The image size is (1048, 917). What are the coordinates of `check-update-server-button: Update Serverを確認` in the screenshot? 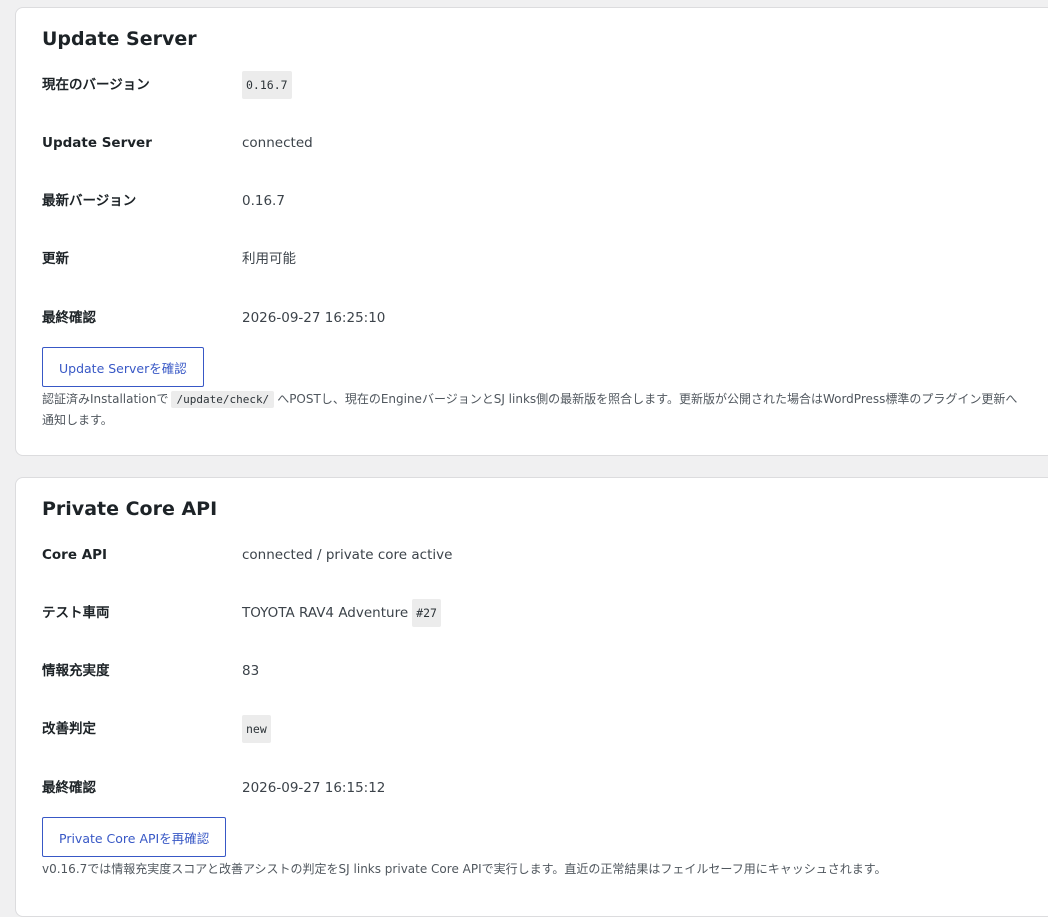 It's located at (123, 367).